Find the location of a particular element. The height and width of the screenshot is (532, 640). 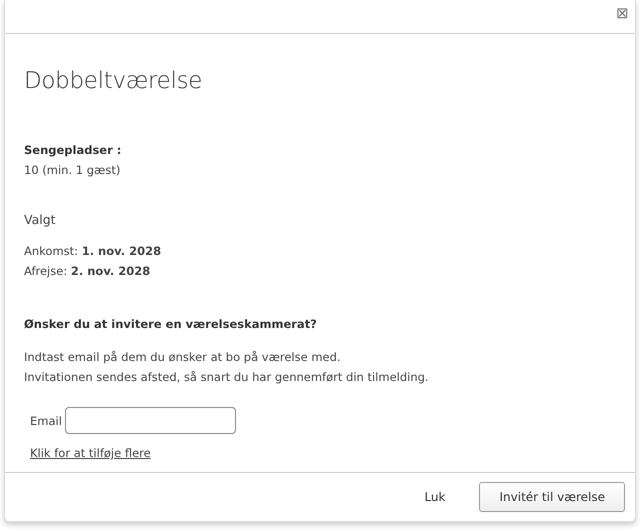

invite-button: Invitér til værelse is located at coordinates (552, 497).